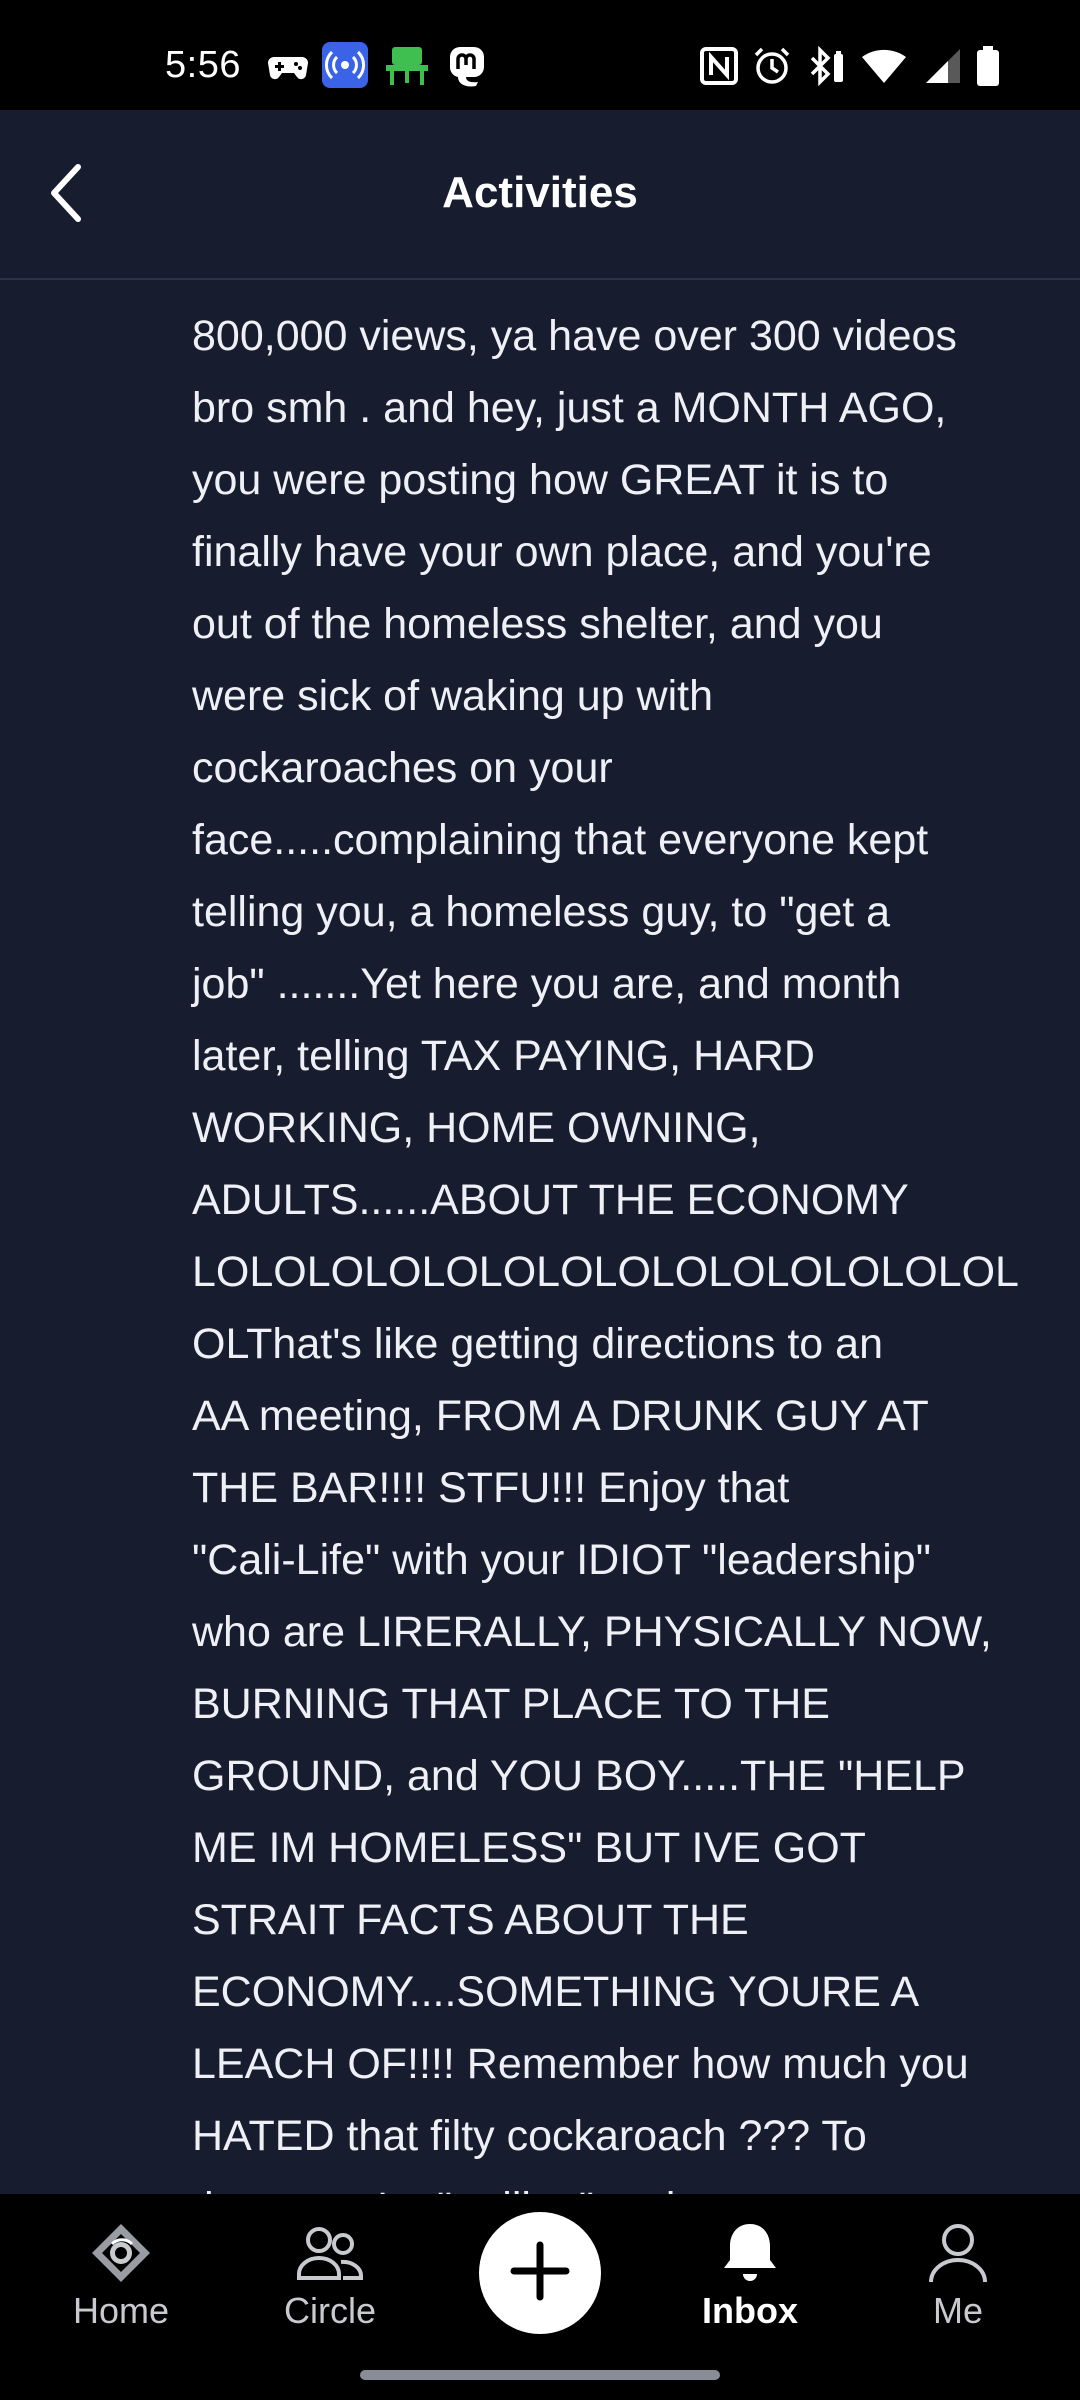  Describe the element at coordinates (378, 67) in the screenshot. I see `status-notification-icons` at that location.